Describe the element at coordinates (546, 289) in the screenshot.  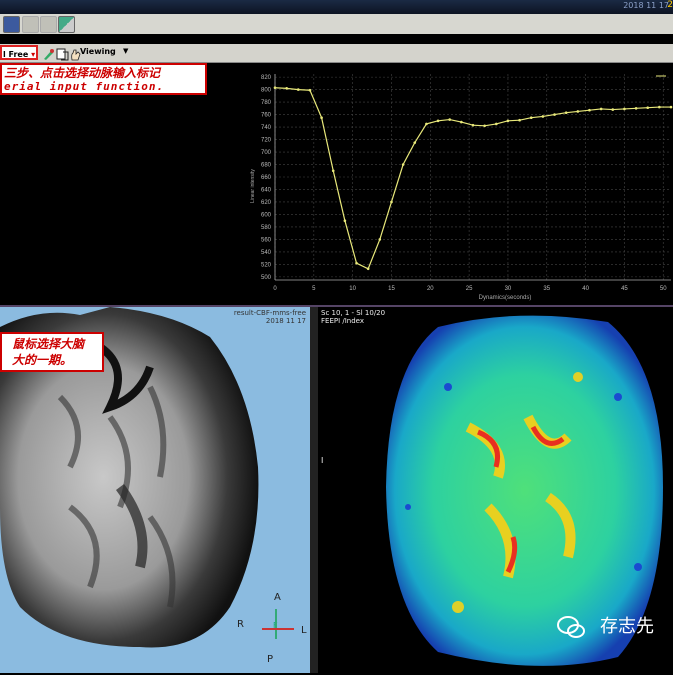
I see `x-tick-label: 35` at that location.